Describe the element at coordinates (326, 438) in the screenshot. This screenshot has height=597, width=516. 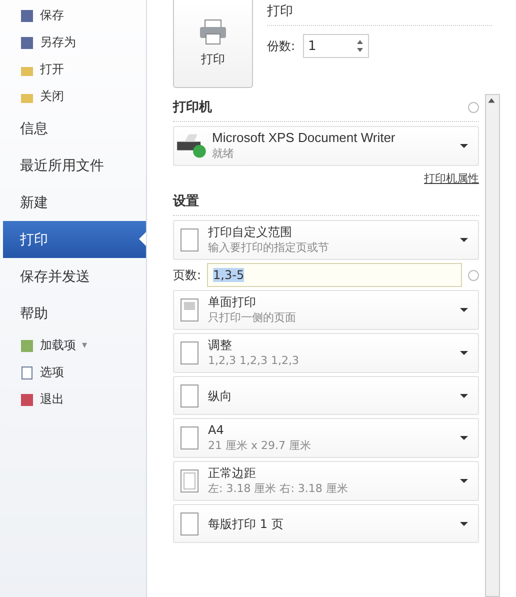
I see `settings-dropdown: A4 21 厘米 x 29.7 厘米` at that location.